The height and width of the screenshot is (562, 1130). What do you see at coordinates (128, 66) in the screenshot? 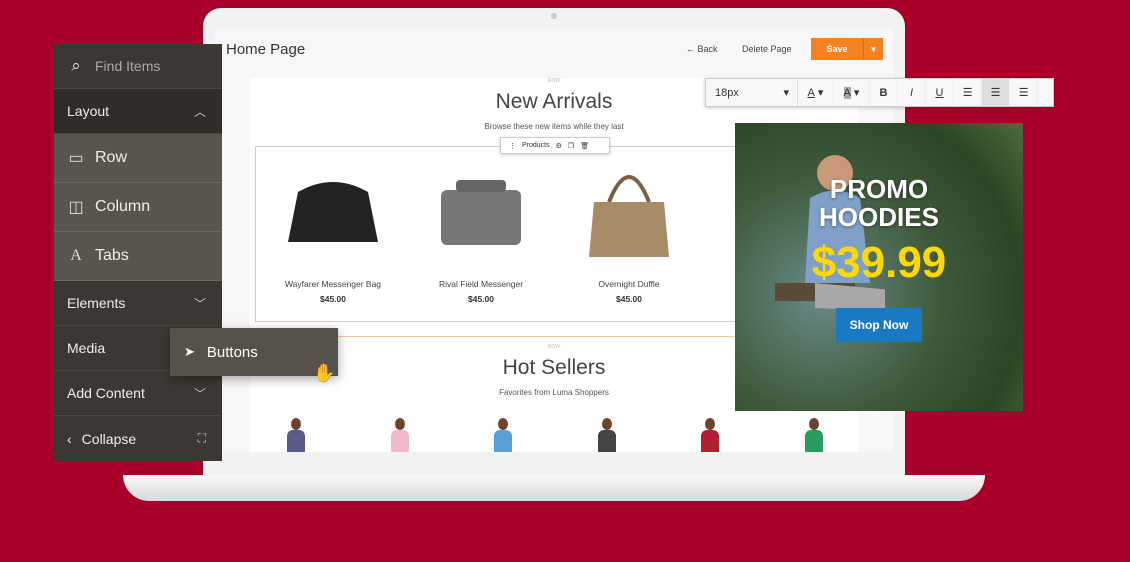
I see `search-placeholder: Find Items` at bounding box center [128, 66].